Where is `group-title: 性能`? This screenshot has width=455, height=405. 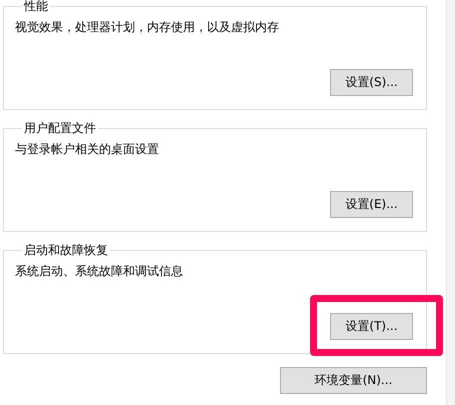 group-title: 性能 is located at coordinates (35, 6).